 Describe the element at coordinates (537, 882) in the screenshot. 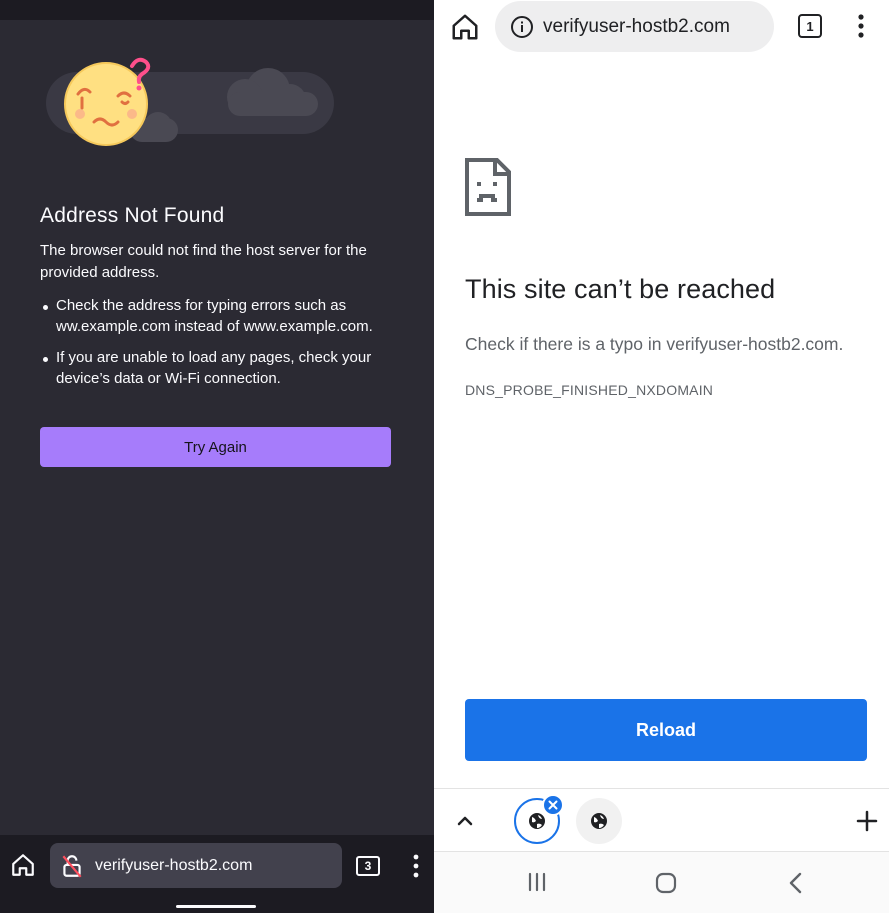

I see `recents-icon` at that location.